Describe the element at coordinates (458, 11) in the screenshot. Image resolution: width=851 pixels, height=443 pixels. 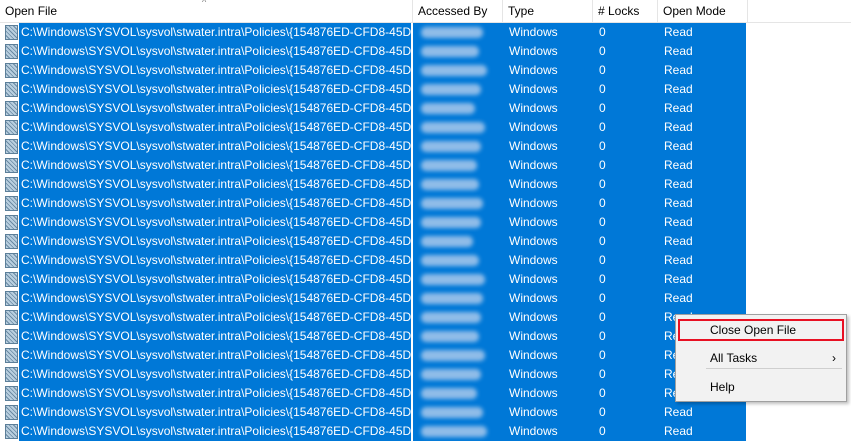
I see `column-accessed-by: Accessed By` at that location.